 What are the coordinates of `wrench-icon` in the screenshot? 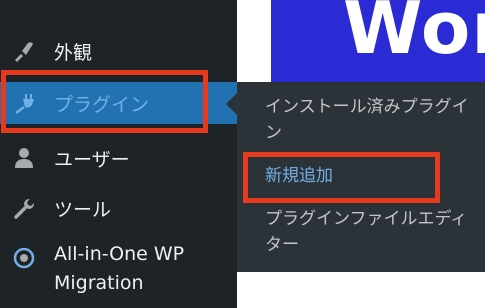 It's located at (24, 208).